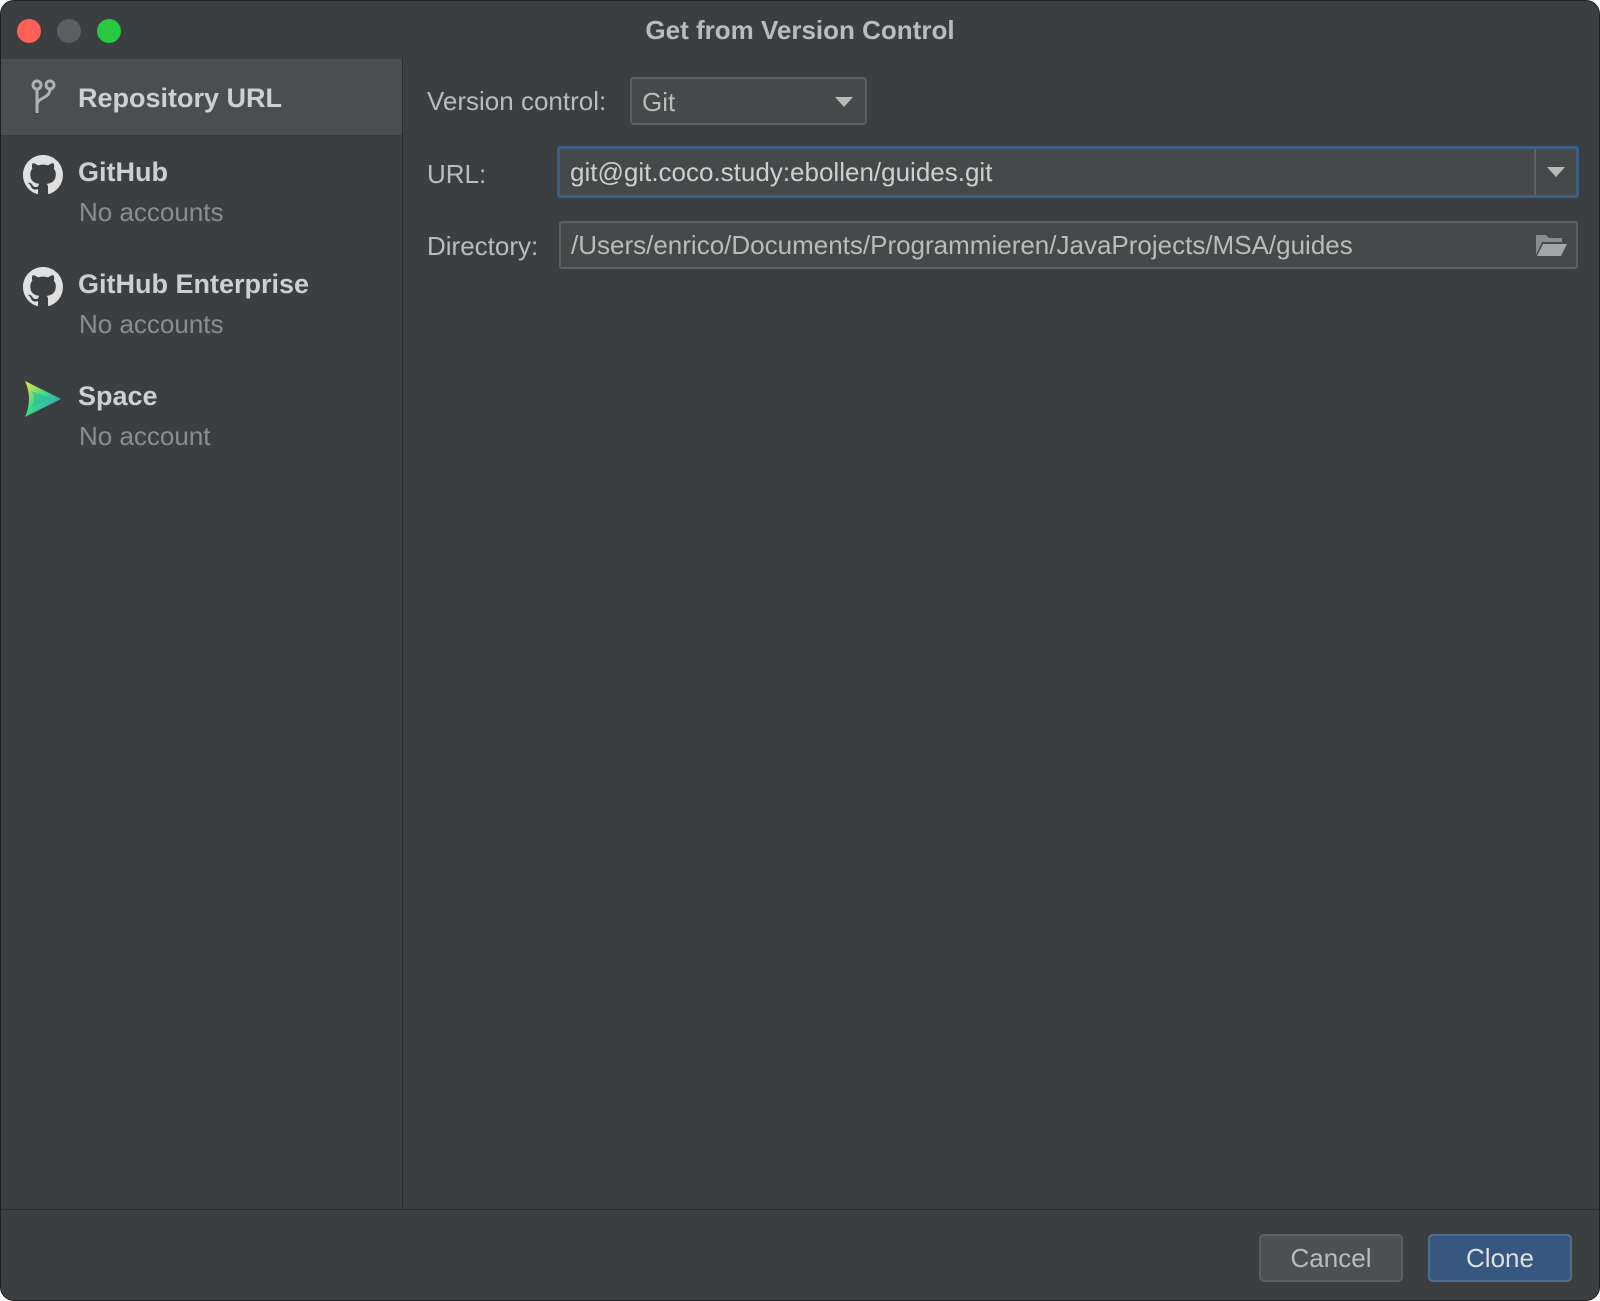 This screenshot has height=1301, width=1600. Describe the element at coordinates (194, 284) in the screenshot. I see `sidebar-item-label: GitHub Enterprise` at that location.